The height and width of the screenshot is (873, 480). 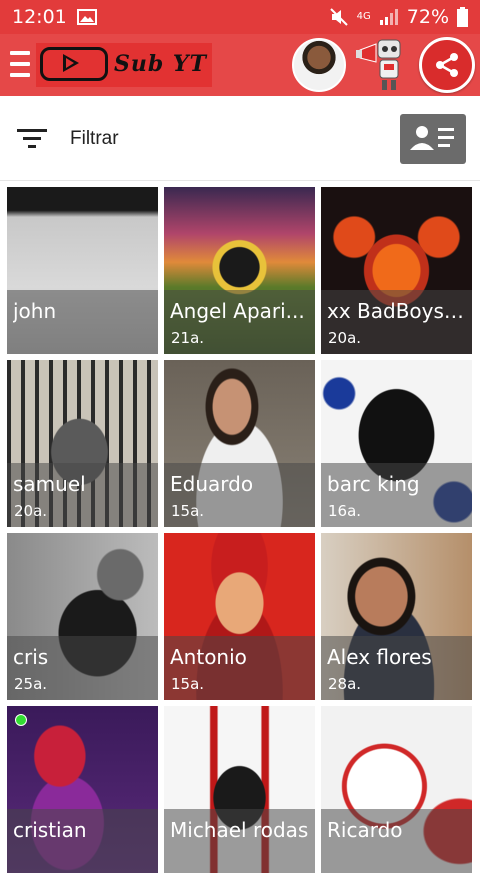 What do you see at coordinates (379, 657) in the screenshot?
I see `profile-name: Alex flores` at bounding box center [379, 657].